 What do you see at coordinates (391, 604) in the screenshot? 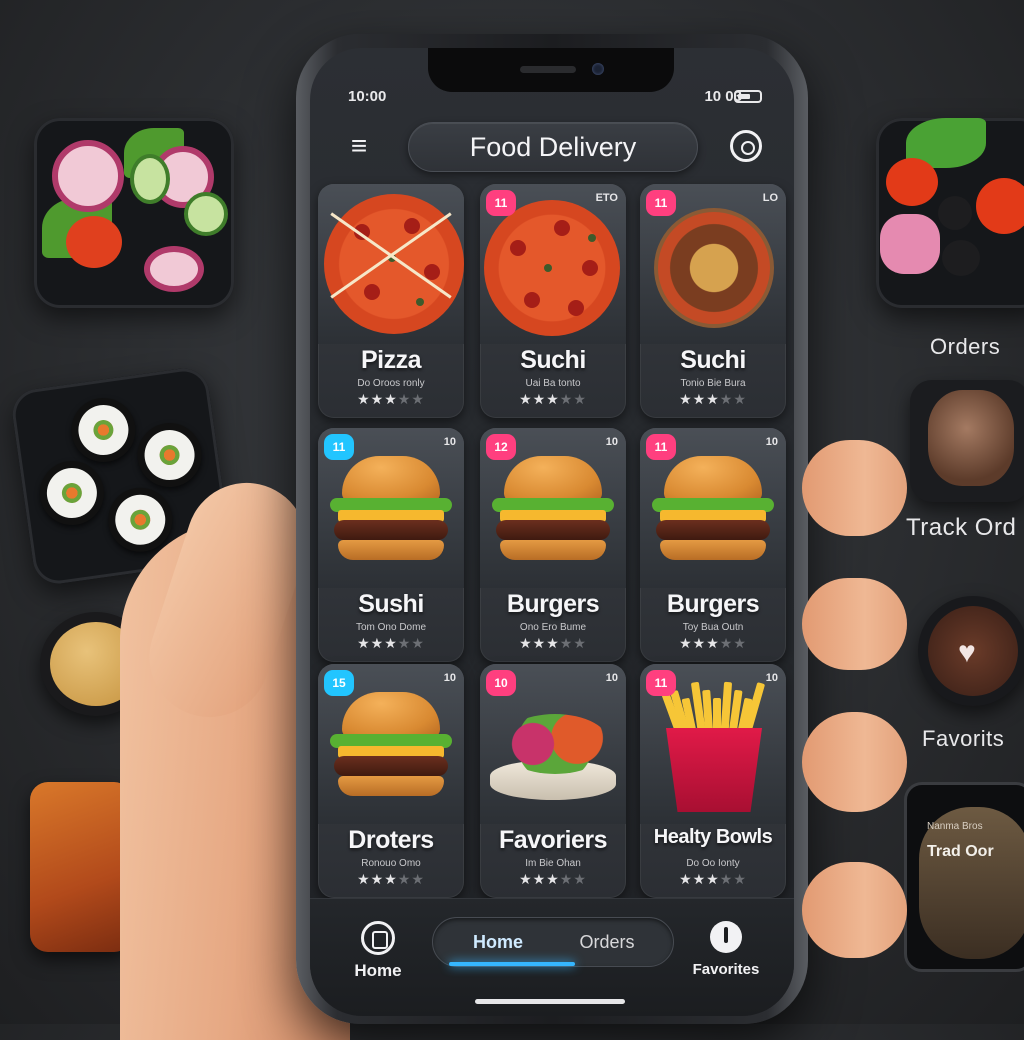
I see `food-card-title: Sushi` at bounding box center [391, 604].